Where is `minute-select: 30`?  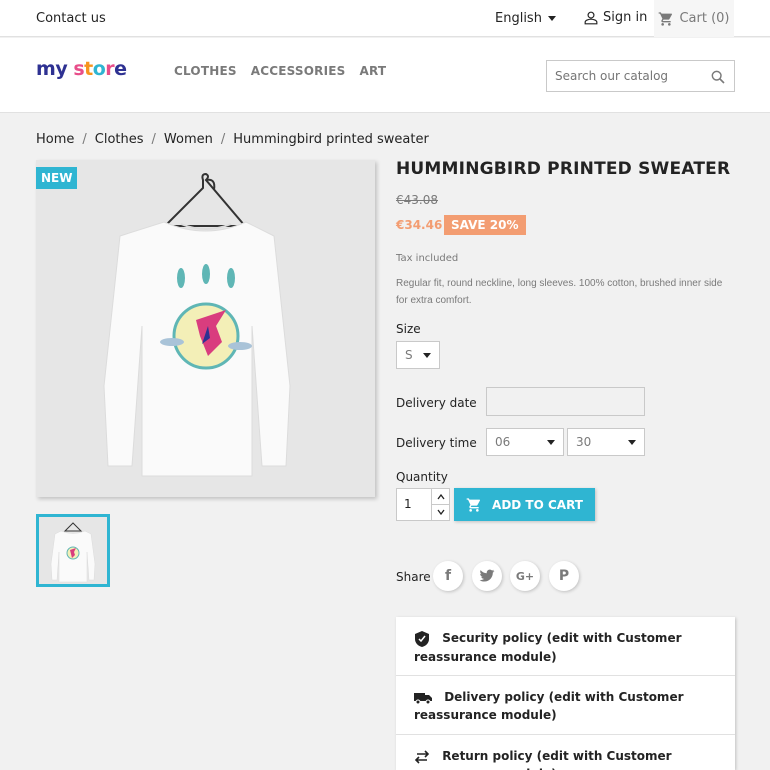 minute-select: 30 is located at coordinates (606, 442).